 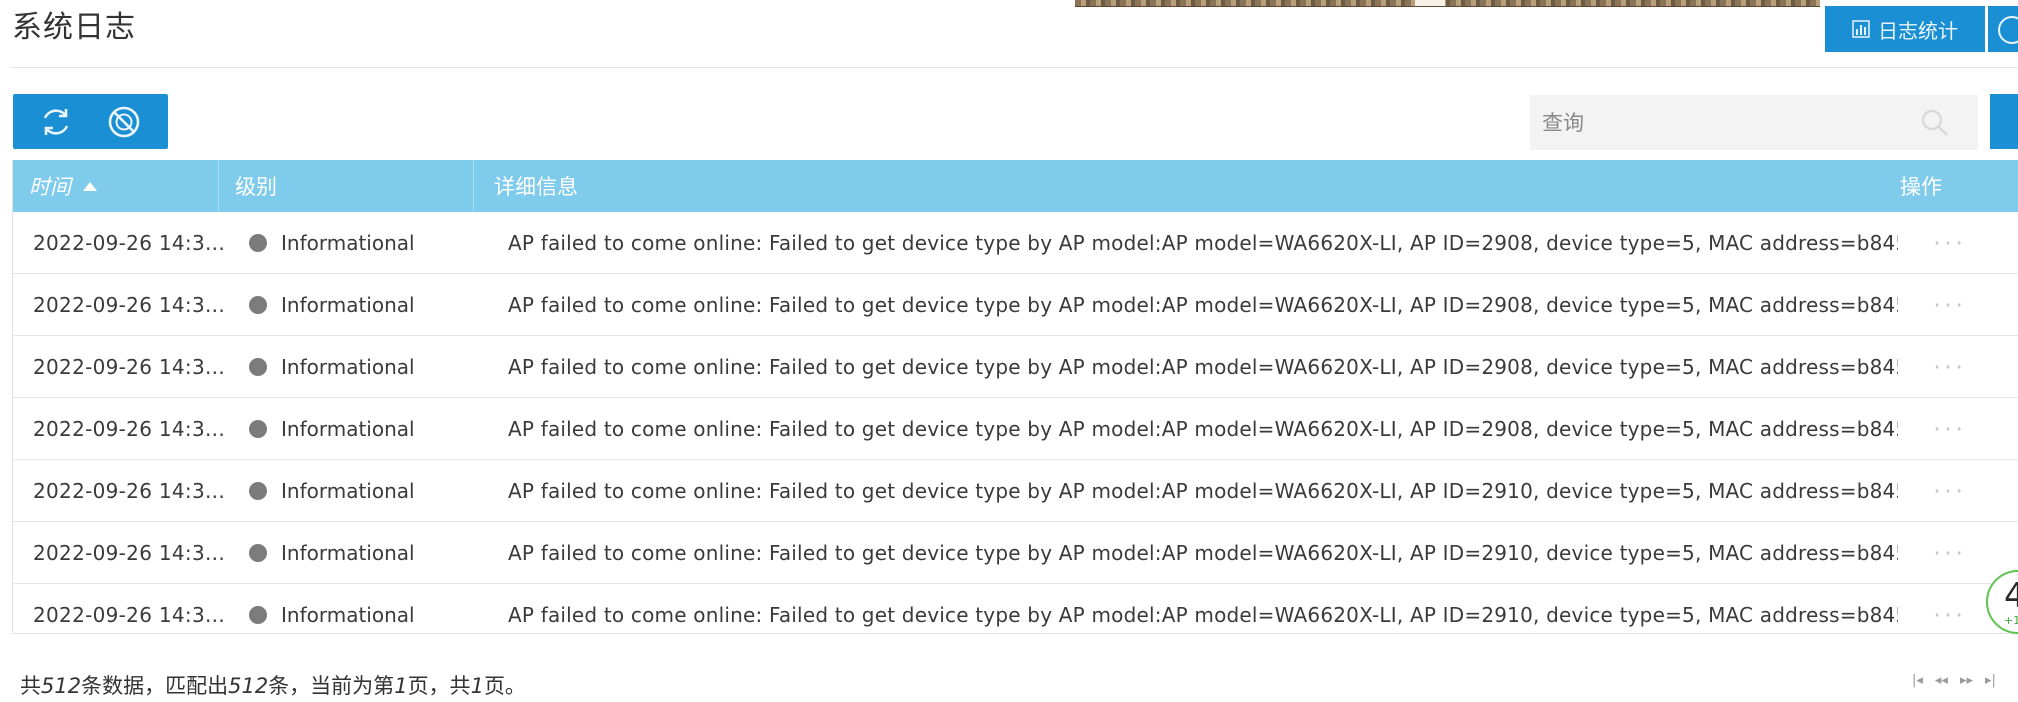 What do you see at coordinates (1173, 186) in the screenshot?
I see `column-header-detail: 详细信息` at bounding box center [1173, 186].